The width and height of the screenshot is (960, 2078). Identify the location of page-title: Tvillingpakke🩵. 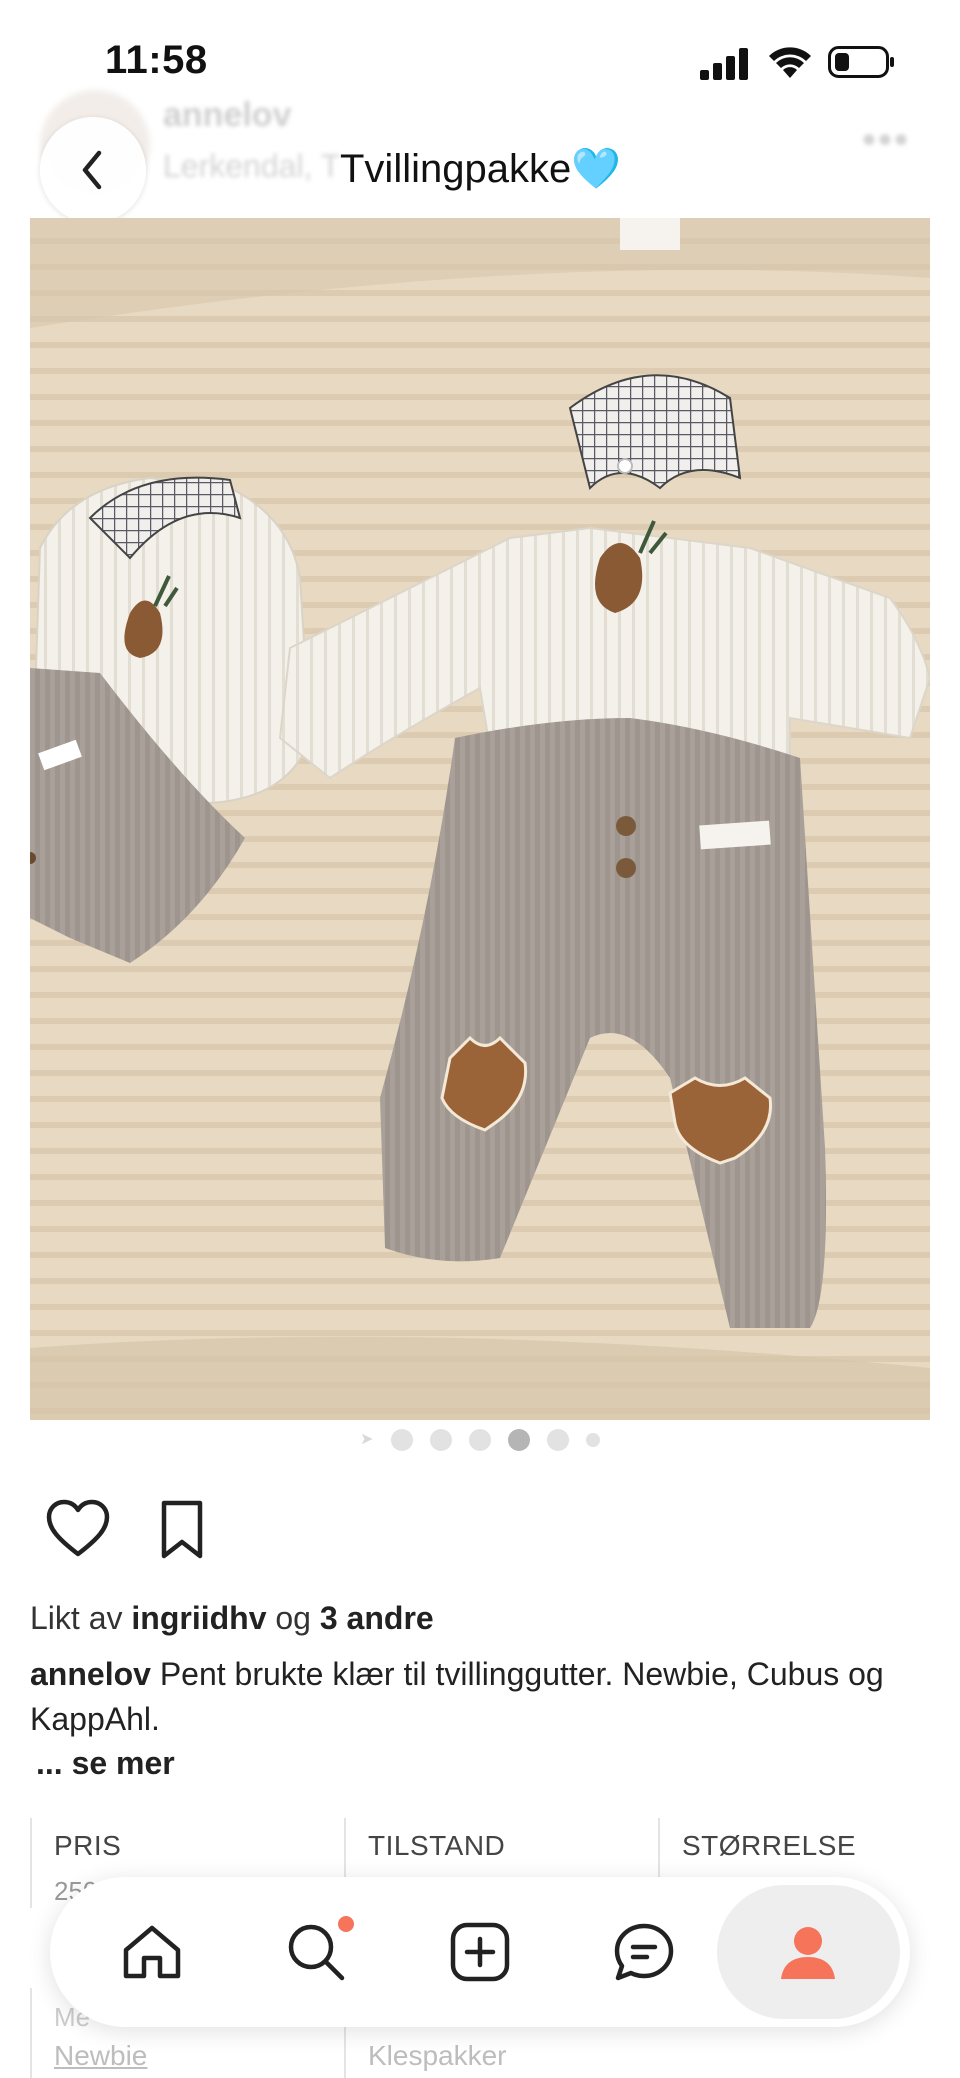
(481, 169).